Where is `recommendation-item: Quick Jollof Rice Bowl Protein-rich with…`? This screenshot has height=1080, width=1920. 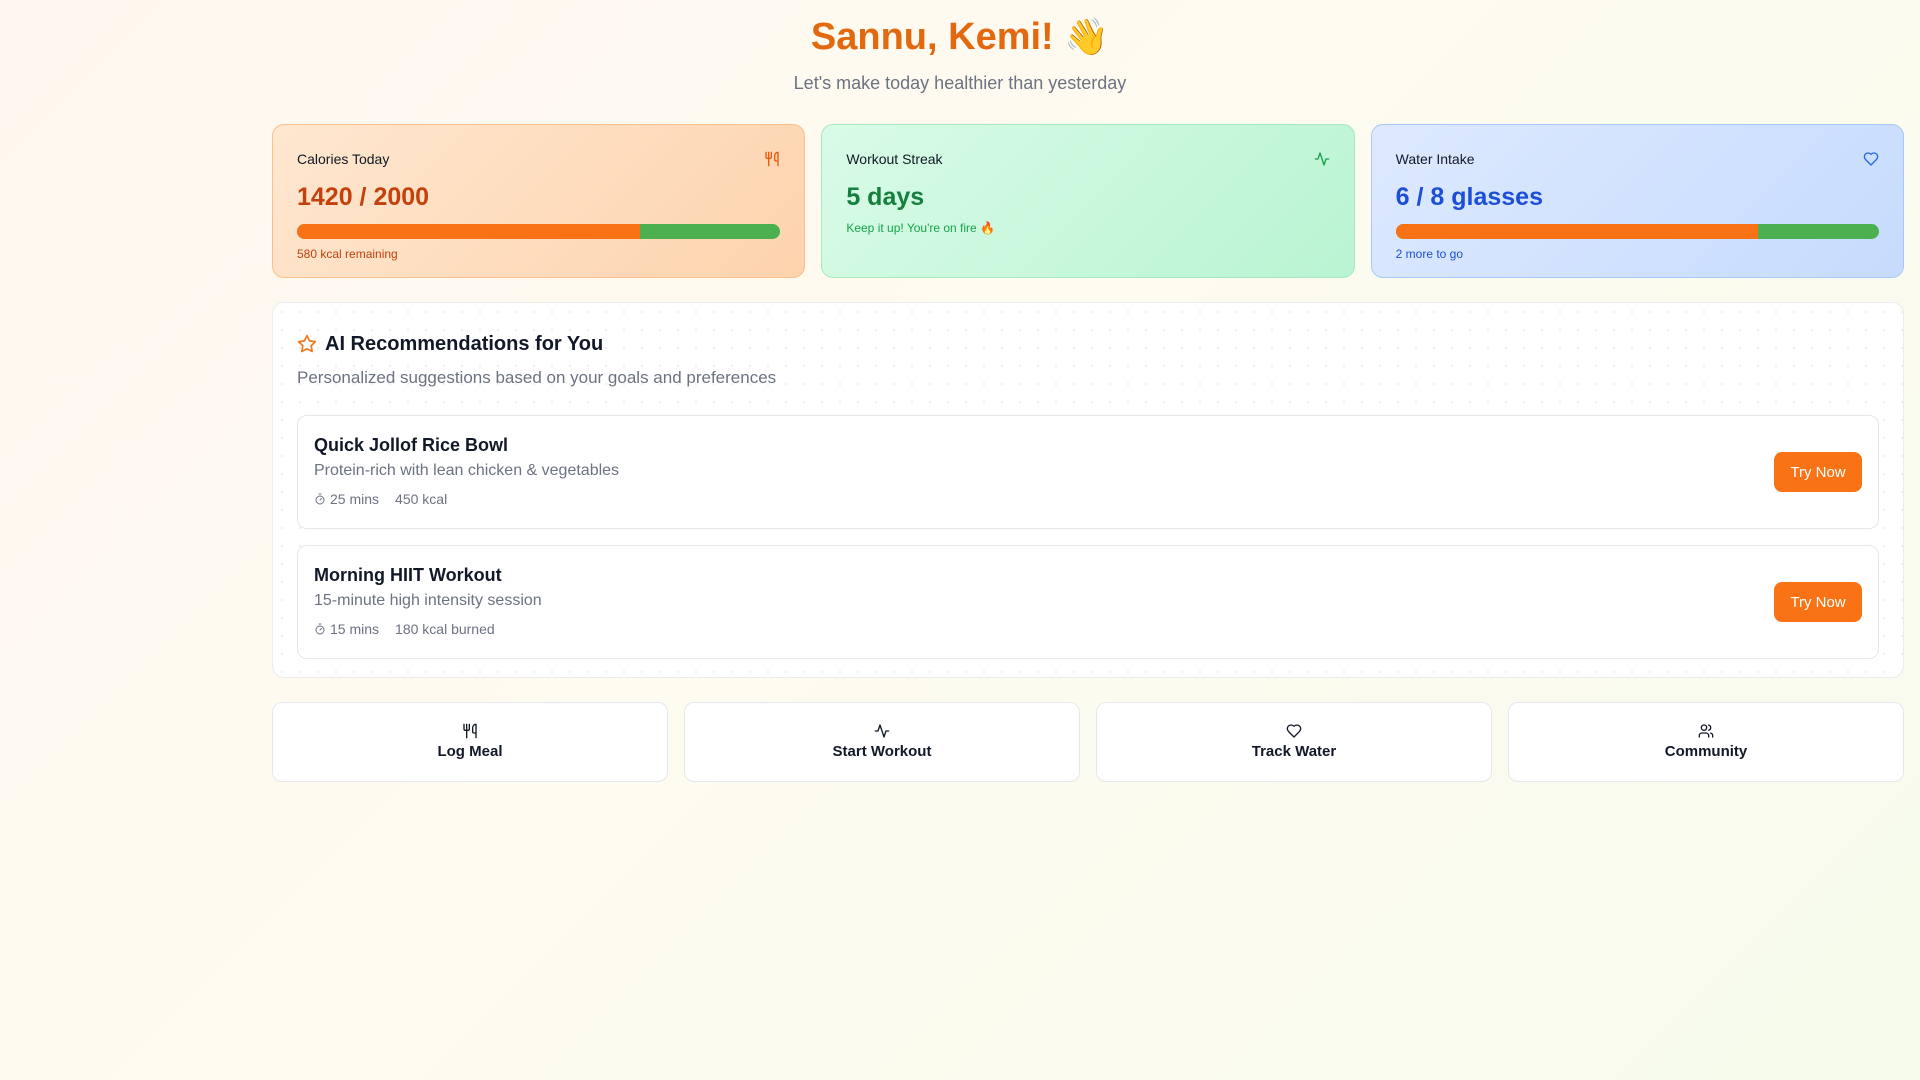 recommendation-item: Quick Jollof Rice Bowl Protein-rich with… is located at coordinates (1088, 472).